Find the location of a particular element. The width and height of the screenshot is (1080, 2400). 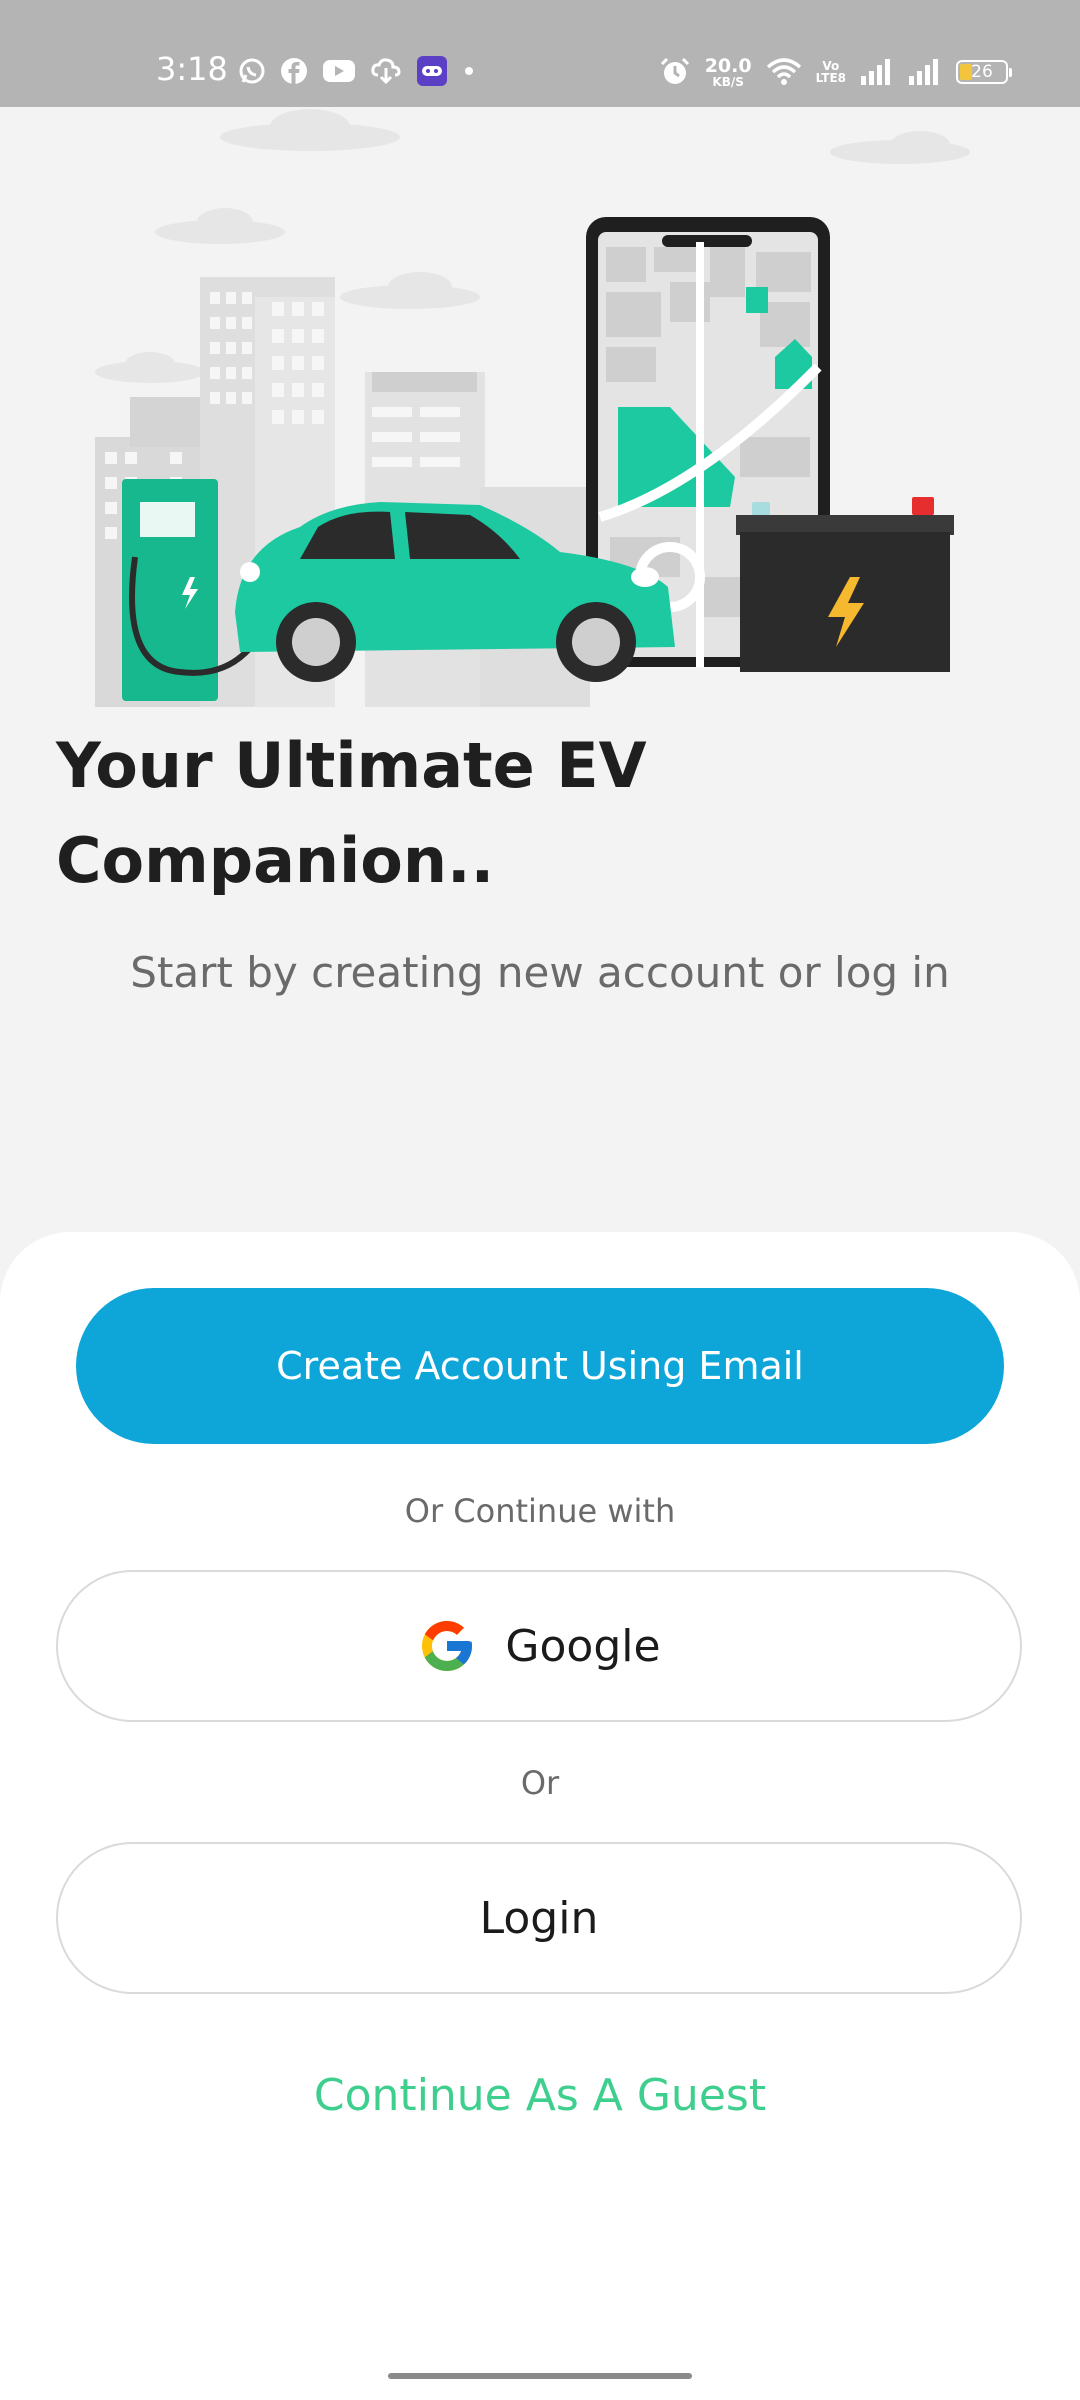

page-title: Your Ultimate EV Companion.. is located at coordinates (406, 813).